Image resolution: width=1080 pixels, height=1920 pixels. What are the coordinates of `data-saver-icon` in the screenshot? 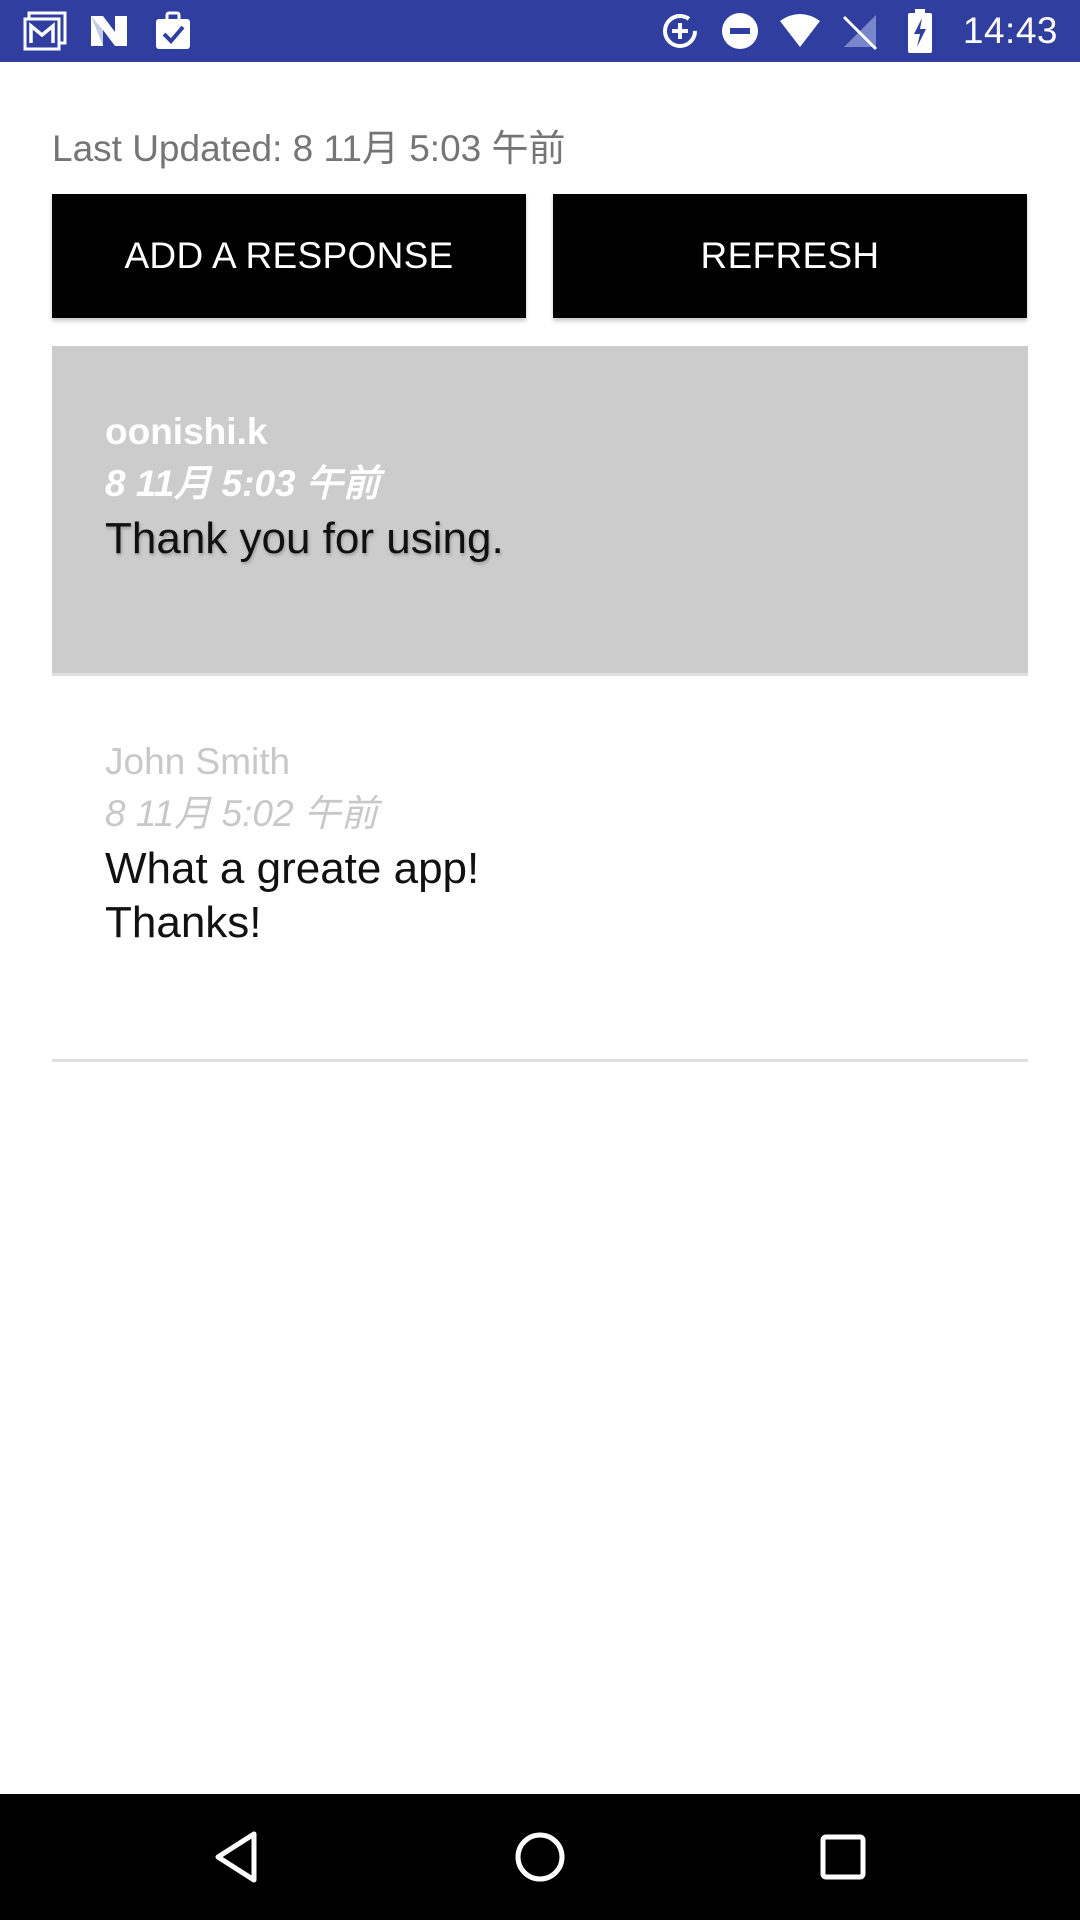 It's located at (680, 31).